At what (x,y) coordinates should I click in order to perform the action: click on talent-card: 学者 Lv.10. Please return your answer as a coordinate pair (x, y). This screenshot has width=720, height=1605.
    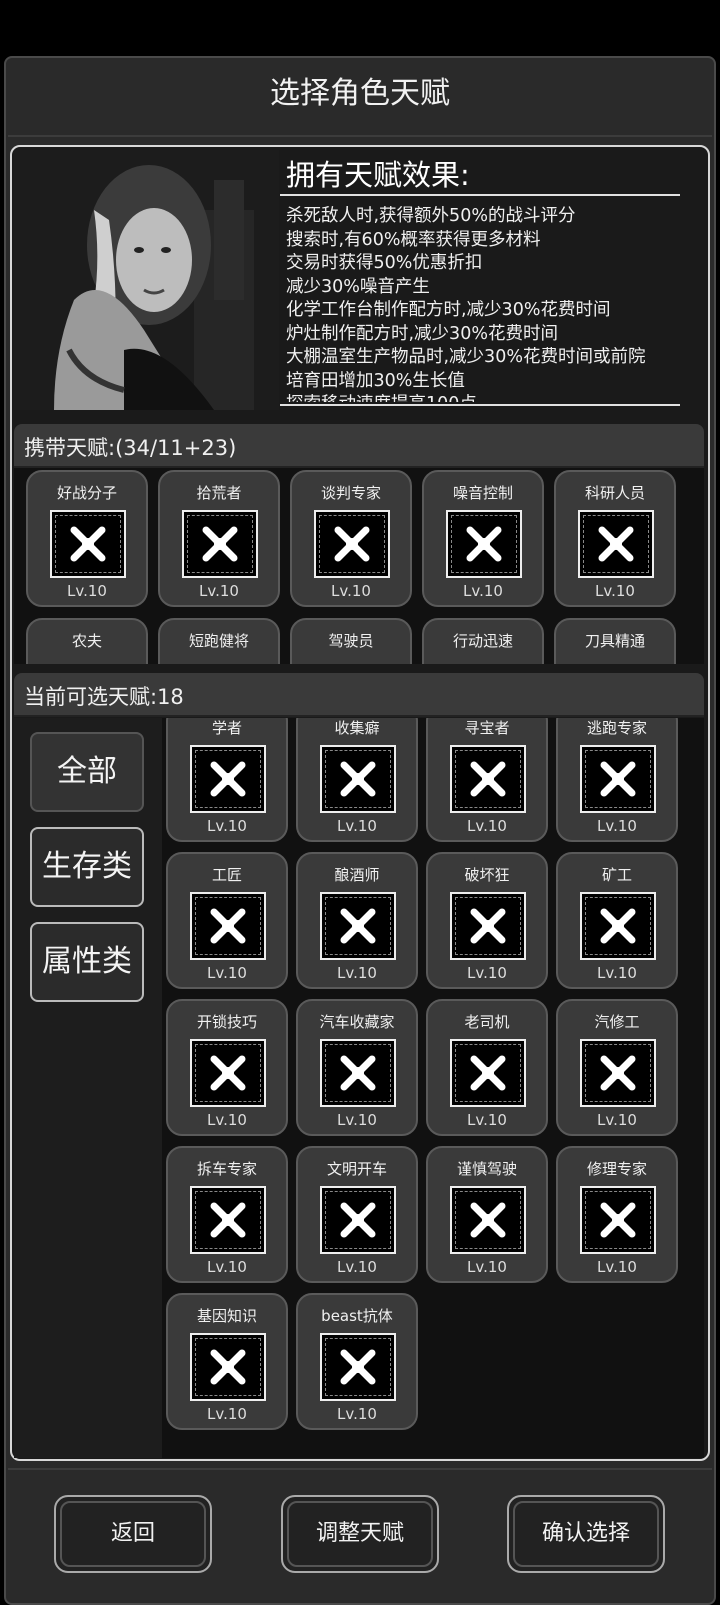
    Looking at the image, I should click on (227, 780).